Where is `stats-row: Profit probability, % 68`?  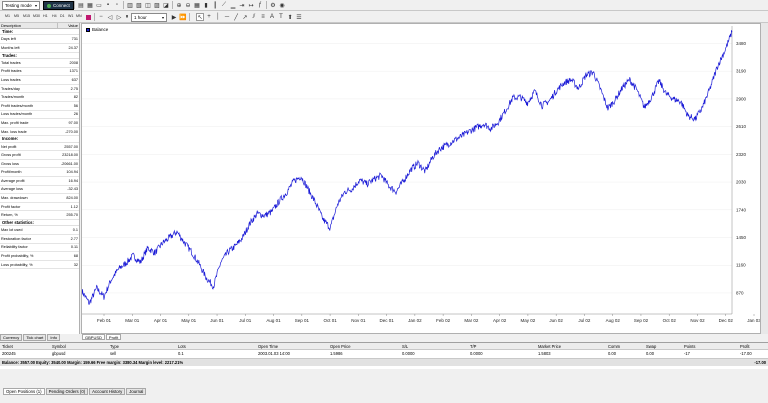
stats-row: Profit probability, % 68 is located at coordinates (39, 256).